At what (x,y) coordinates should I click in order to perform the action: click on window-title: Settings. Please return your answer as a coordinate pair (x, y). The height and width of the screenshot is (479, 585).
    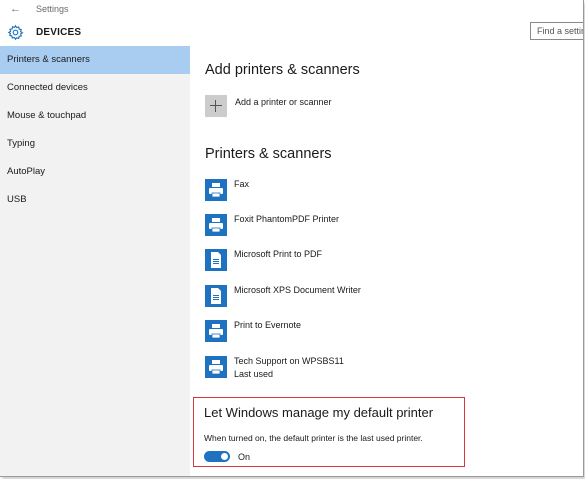
    Looking at the image, I should click on (52, 9).